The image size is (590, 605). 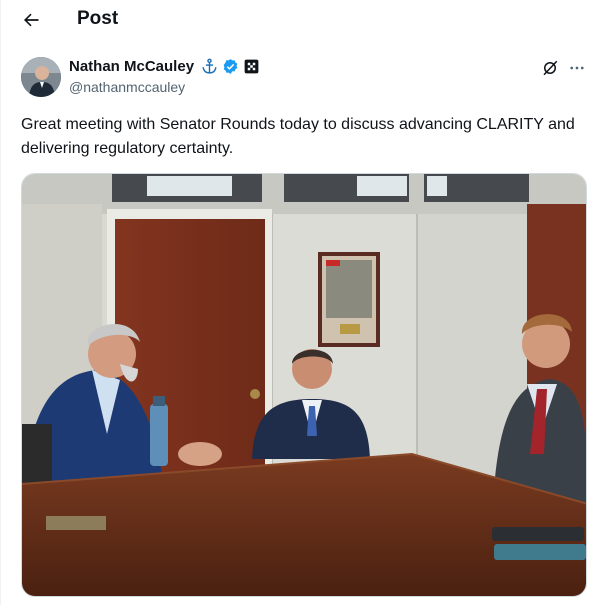 I want to click on back-button, so click(x=31, y=20).